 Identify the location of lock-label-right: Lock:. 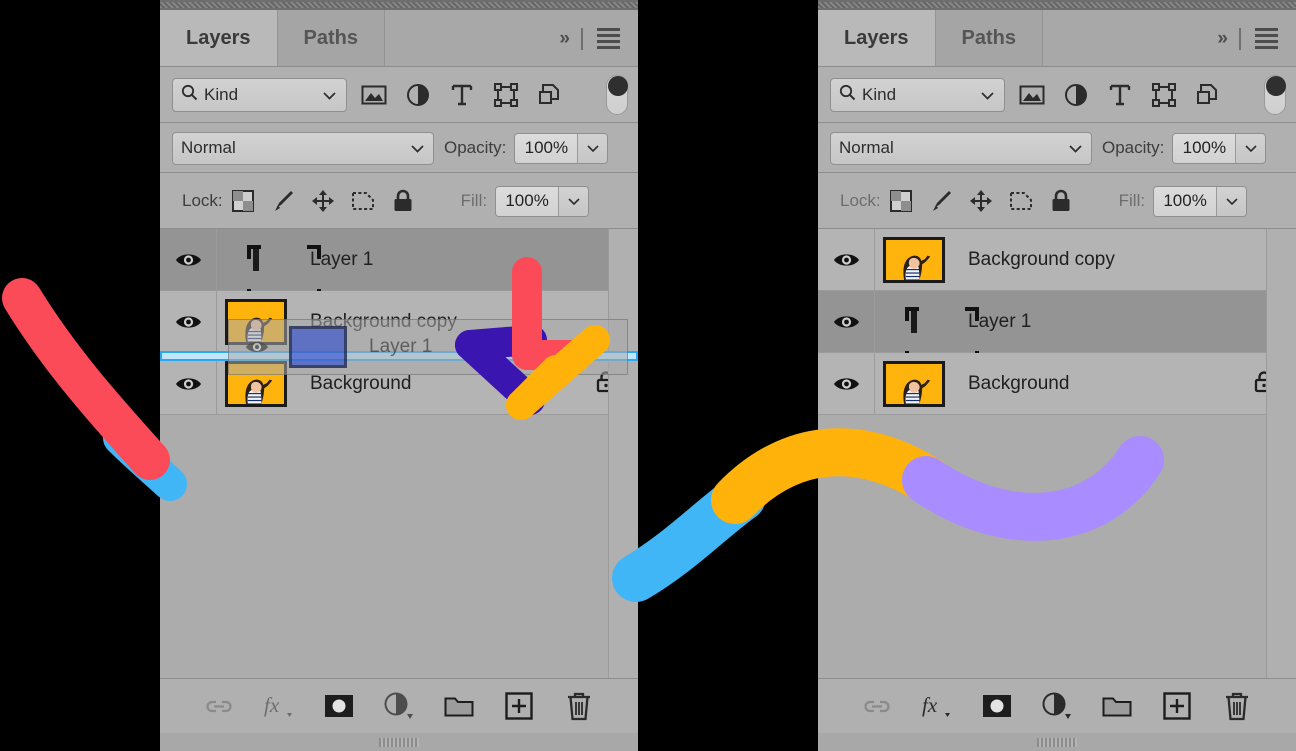
(860, 200).